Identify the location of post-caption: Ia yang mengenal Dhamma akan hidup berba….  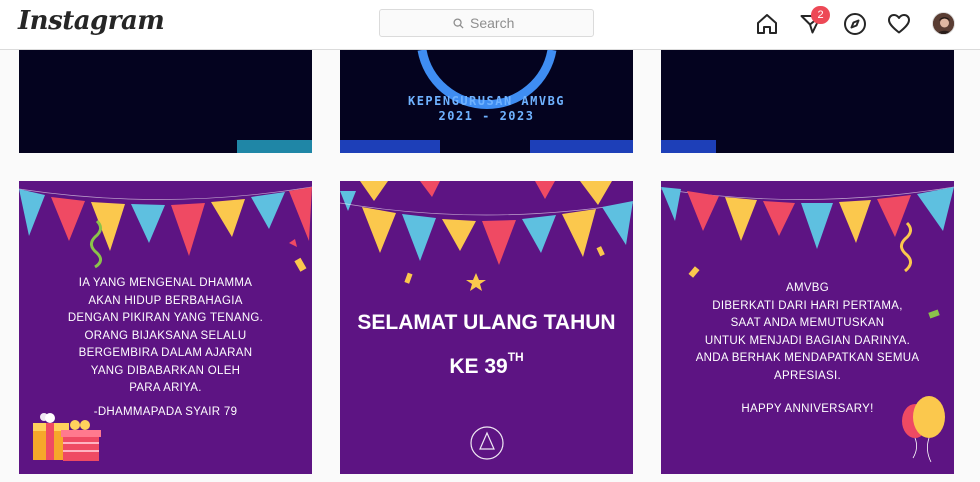
(165, 348).